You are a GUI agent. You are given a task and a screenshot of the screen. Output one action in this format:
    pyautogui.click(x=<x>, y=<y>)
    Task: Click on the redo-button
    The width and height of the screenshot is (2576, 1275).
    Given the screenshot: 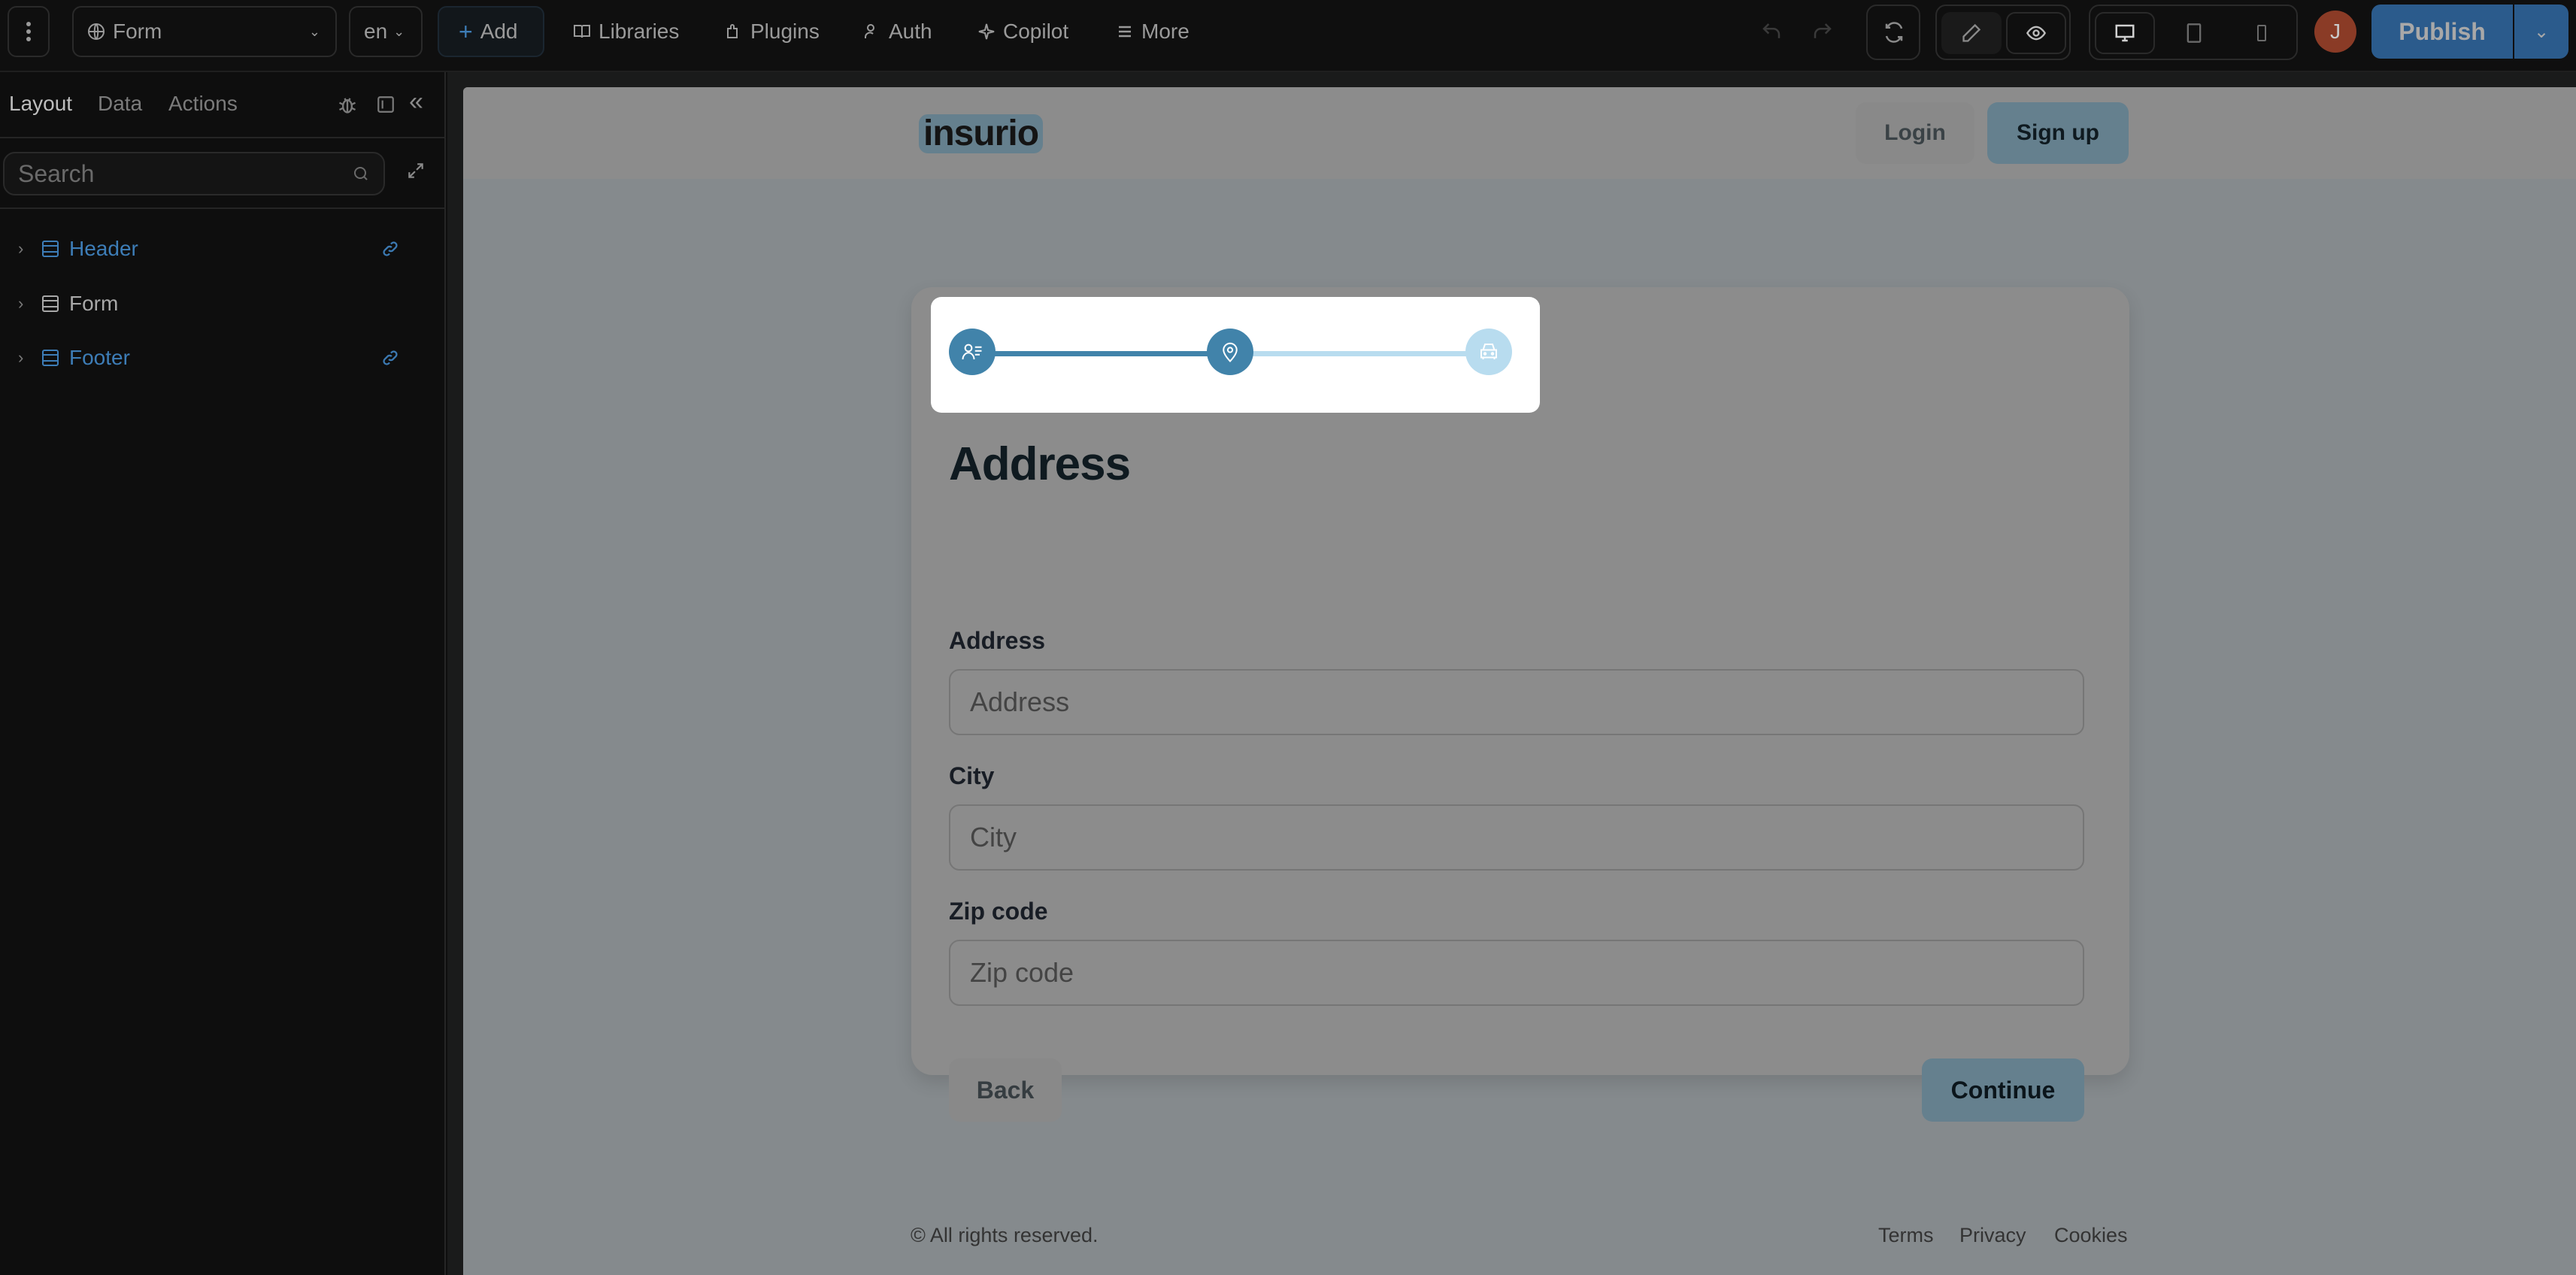 What is the action you would take?
    pyautogui.click(x=1823, y=32)
    